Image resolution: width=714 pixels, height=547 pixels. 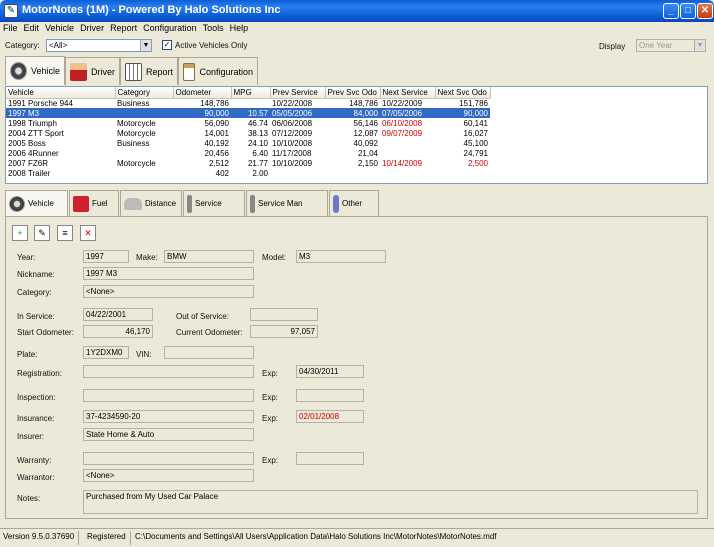 What do you see at coordinates (330, 371) in the screenshot?
I see `registration-exp-field: 04/30/2011` at bounding box center [330, 371].